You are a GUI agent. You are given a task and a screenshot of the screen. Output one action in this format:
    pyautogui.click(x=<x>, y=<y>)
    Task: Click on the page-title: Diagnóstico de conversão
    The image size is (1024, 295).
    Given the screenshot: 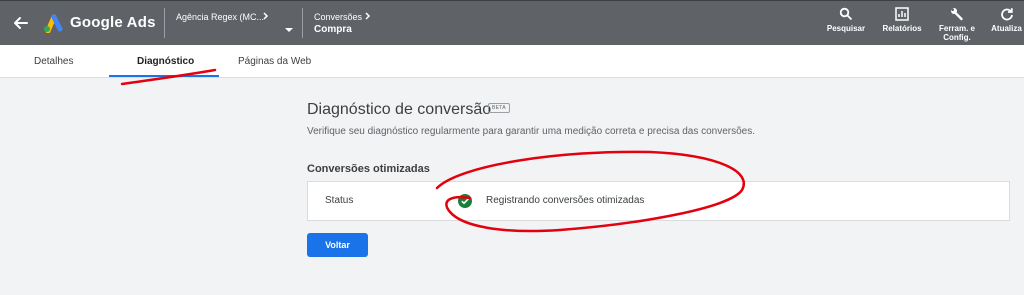 What is the action you would take?
    pyautogui.click(x=399, y=109)
    